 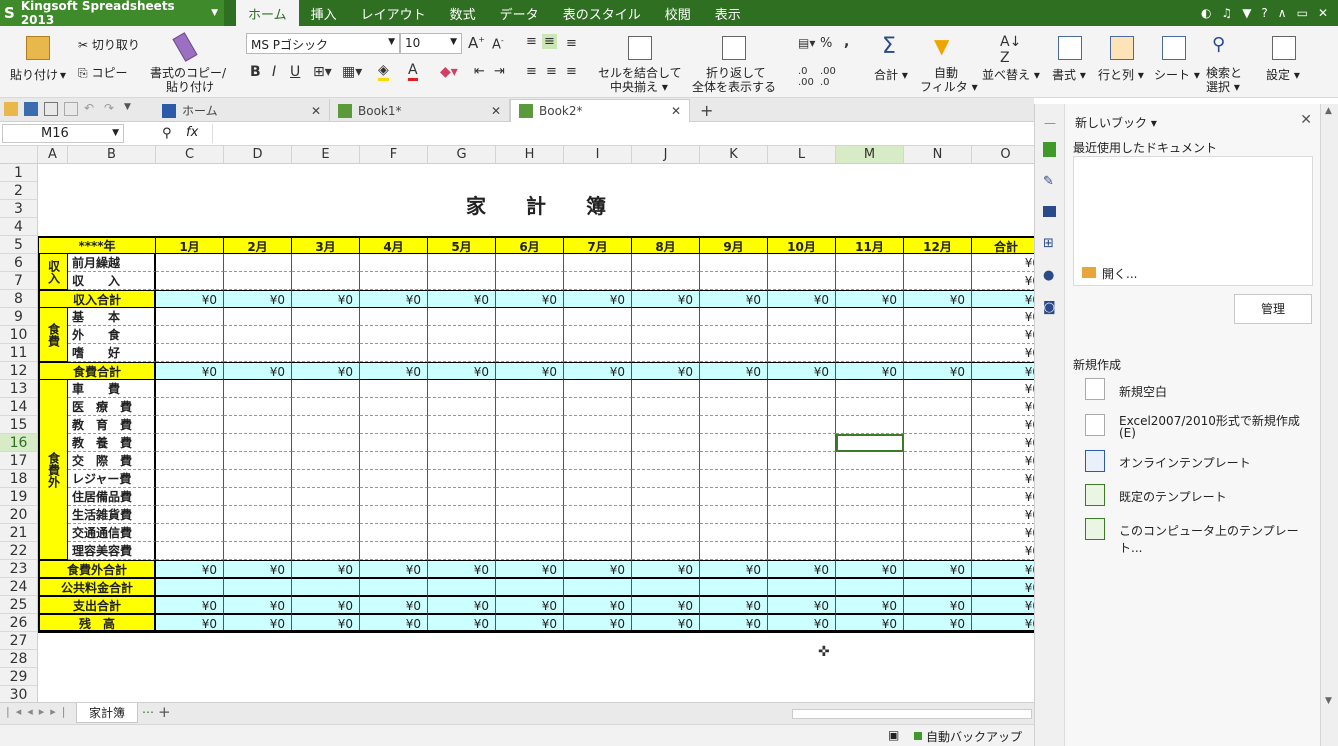 What do you see at coordinates (19, 443) in the screenshot?
I see `row-header: 16` at bounding box center [19, 443].